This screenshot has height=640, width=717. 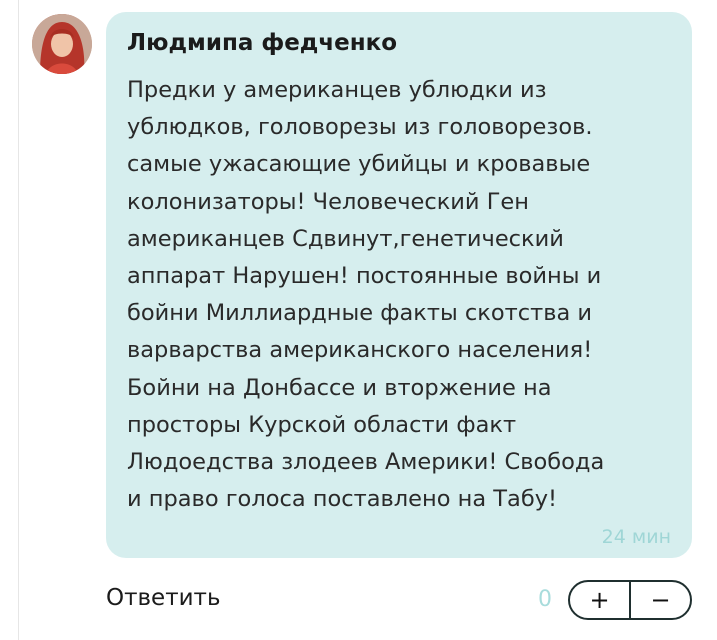 I want to click on avatar-image, so click(x=62, y=44).